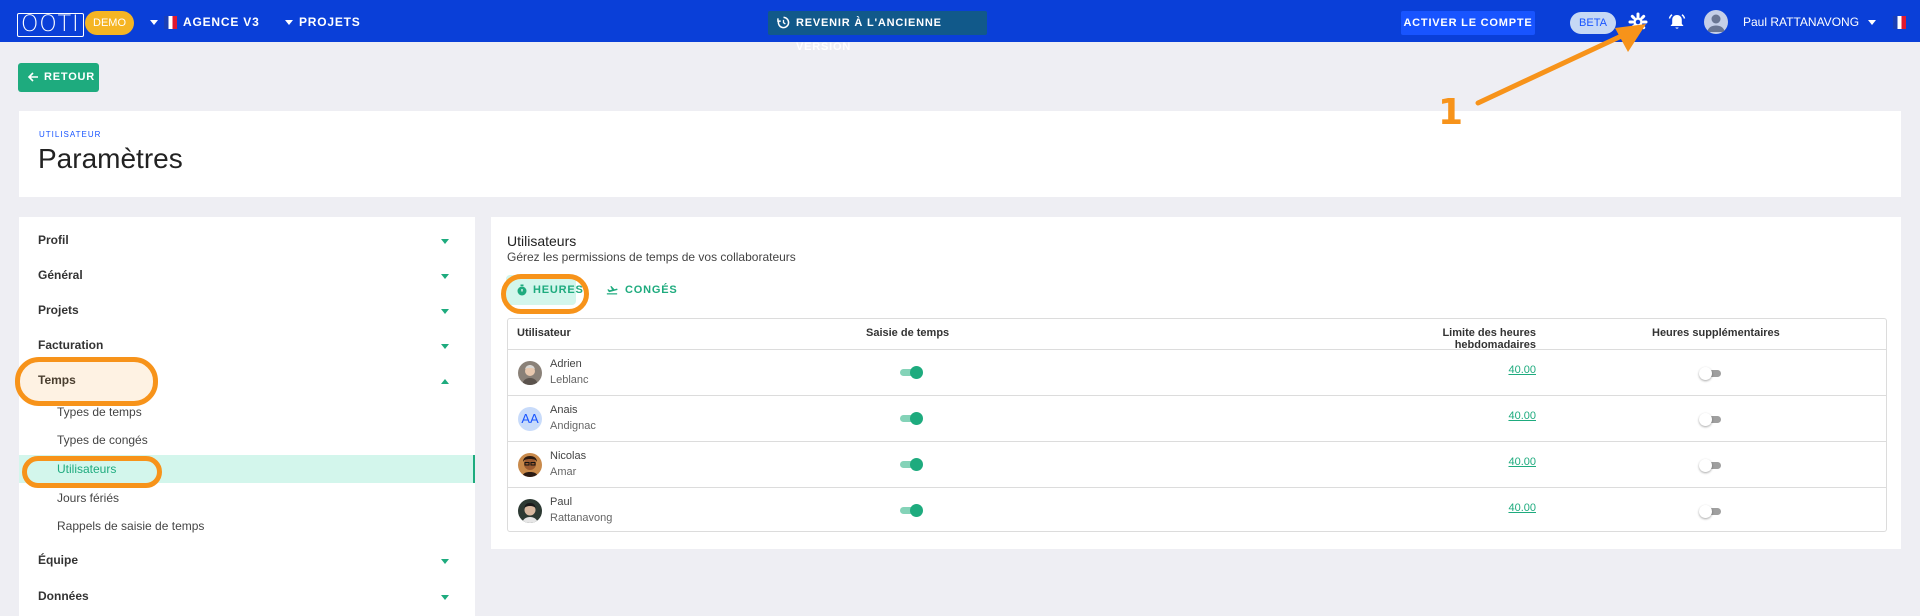  What do you see at coordinates (88, 498) in the screenshot?
I see `sidebar-subitem-jours-feries: Jours fériés` at bounding box center [88, 498].